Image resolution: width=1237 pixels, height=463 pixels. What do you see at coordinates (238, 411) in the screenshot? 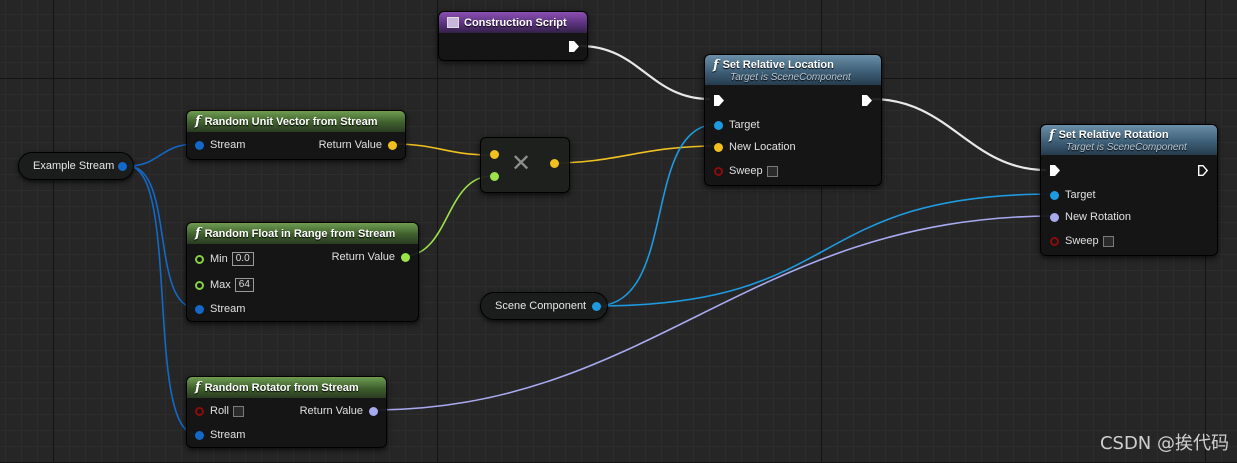
I see `roll-checkbox` at bounding box center [238, 411].